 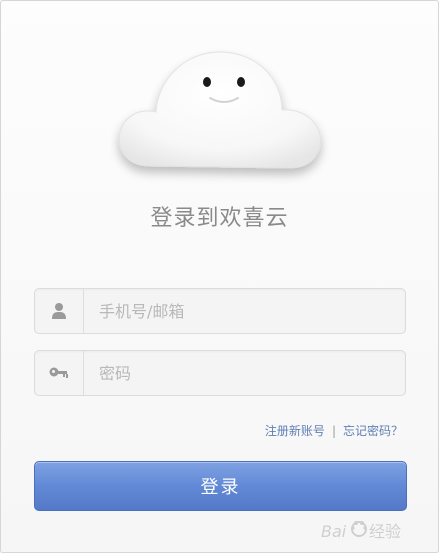 I want to click on baidu-watermark-logo: Bai 经验, so click(x=376, y=531).